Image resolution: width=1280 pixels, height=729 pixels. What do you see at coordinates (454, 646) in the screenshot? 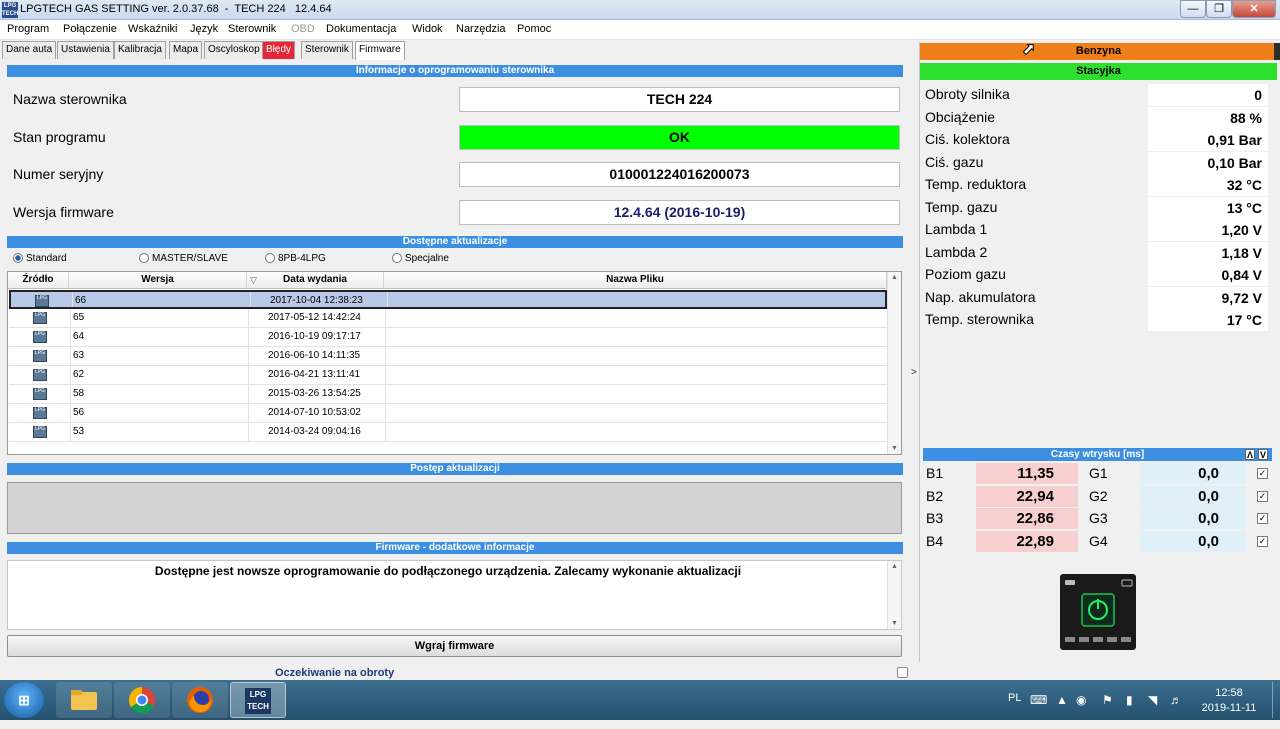
I see `flash-firmware-button: Wgraj firmware` at bounding box center [454, 646].